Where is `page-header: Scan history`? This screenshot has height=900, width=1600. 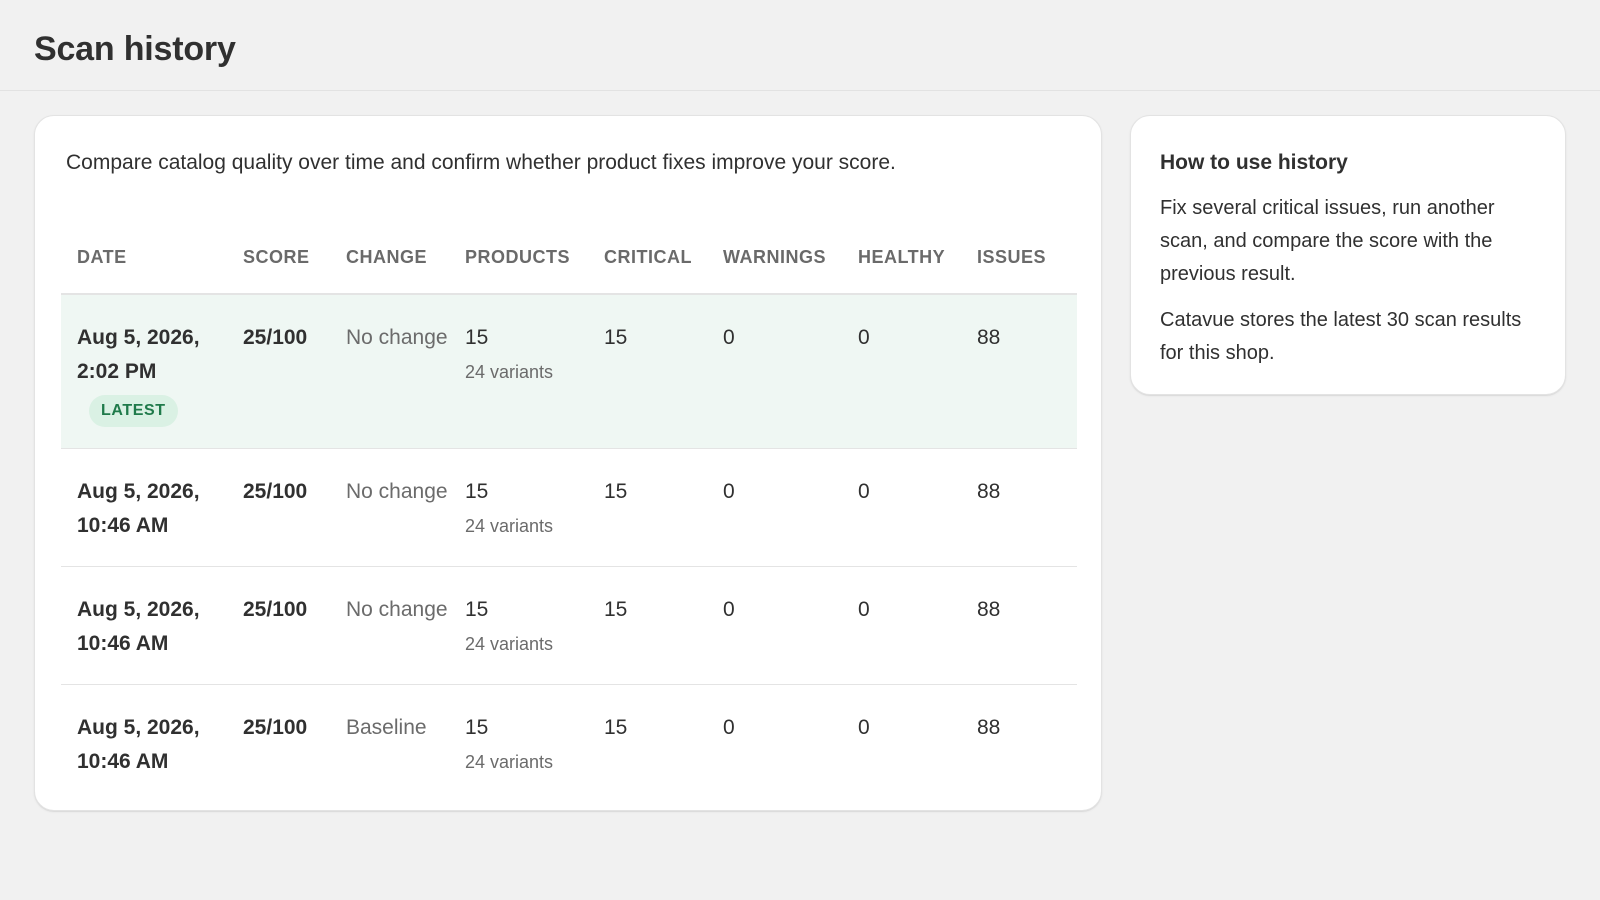
page-header: Scan history is located at coordinates (800, 45).